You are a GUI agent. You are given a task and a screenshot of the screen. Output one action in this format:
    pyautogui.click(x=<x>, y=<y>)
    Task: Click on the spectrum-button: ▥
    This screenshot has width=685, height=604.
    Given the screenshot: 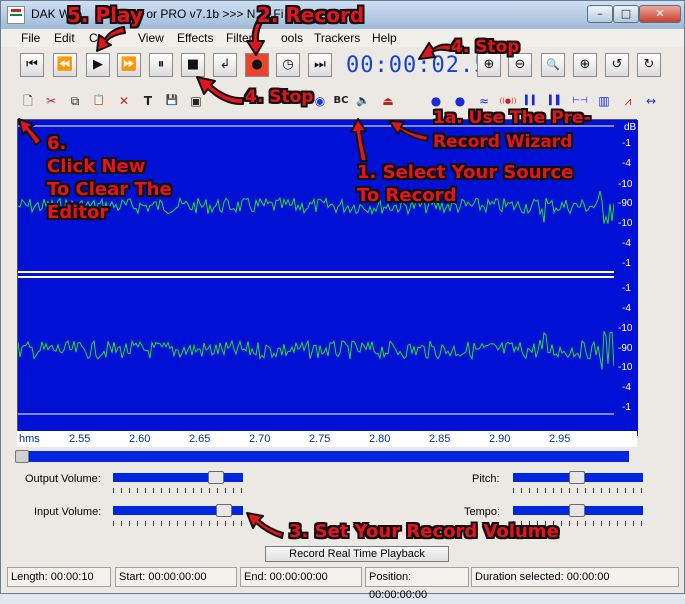 What is the action you would take?
    pyautogui.click(x=604, y=101)
    